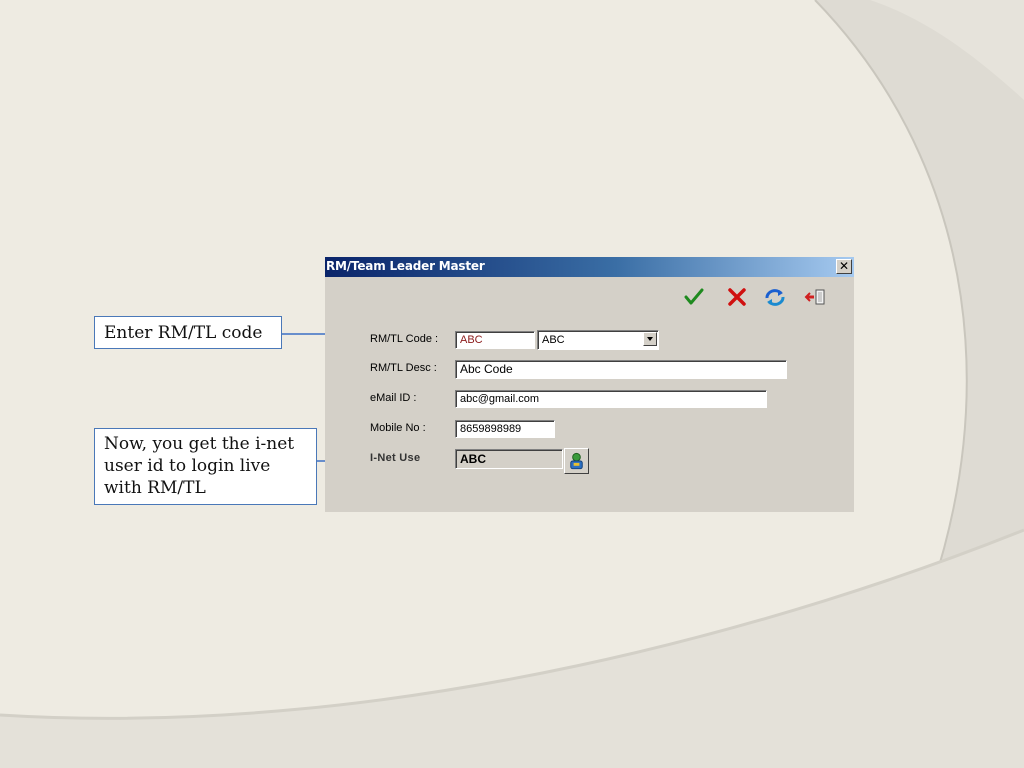 This screenshot has width=1024, height=768. What do you see at coordinates (403, 368) in the screenshot?
I see `rm-tl-desc-label: RM/TL Desc :` at bounding box center [403, 368].